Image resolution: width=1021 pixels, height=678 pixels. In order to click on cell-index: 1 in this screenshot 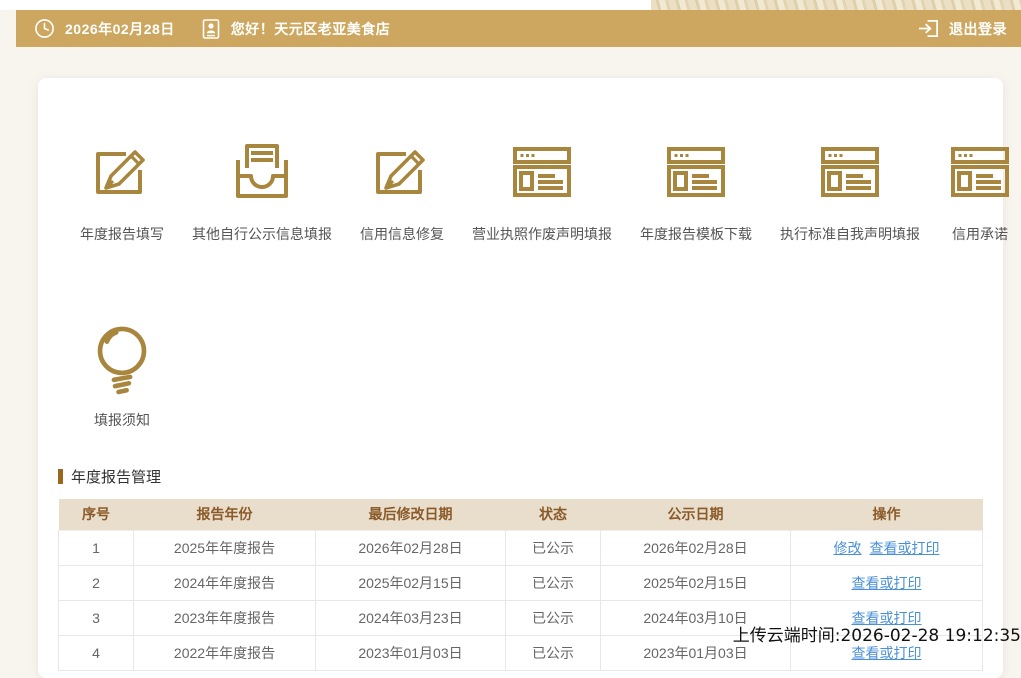, I will do `click(96, 547)`.